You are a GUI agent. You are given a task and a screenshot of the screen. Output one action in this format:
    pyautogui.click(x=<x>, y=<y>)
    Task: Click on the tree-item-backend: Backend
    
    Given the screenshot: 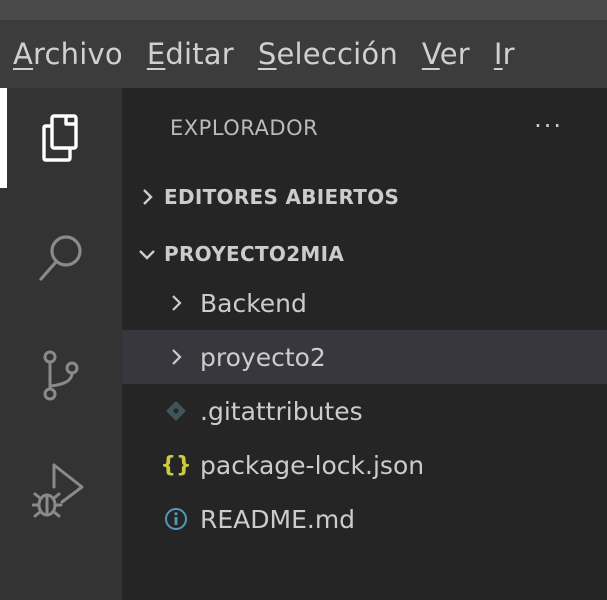 What is the action you would take?
    pyautogui.click(x=364, y=303)
    